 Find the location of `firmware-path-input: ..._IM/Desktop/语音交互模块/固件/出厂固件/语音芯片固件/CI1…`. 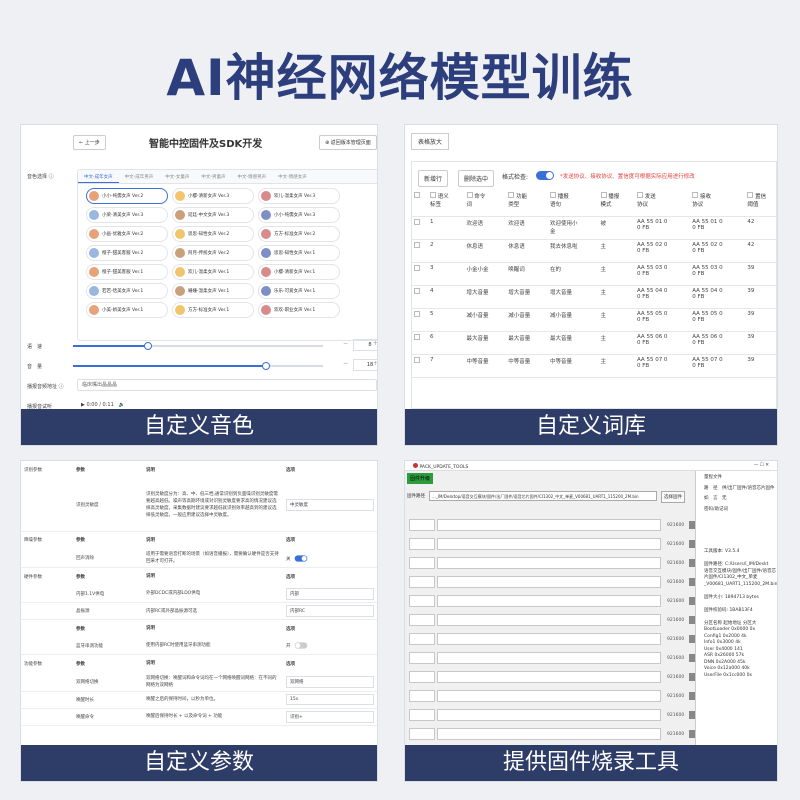

firmware-path-input: ..._IM/Desktop/语音交互模块/固件/出厂固件/语音芯片固件/CI1… is located at coordinates (543, 496).